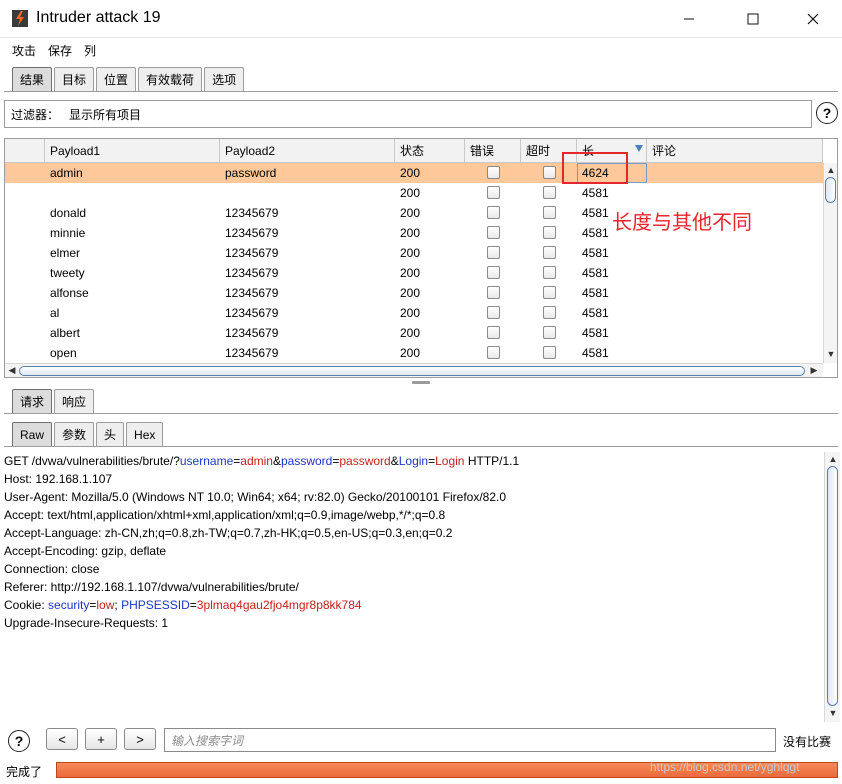 The image size is (842, 784). What do you see at coordinates (414, 273) in the screenshot?
I see `table-row: tweety 12345679 200 4581` at bounding box center [414, 273].